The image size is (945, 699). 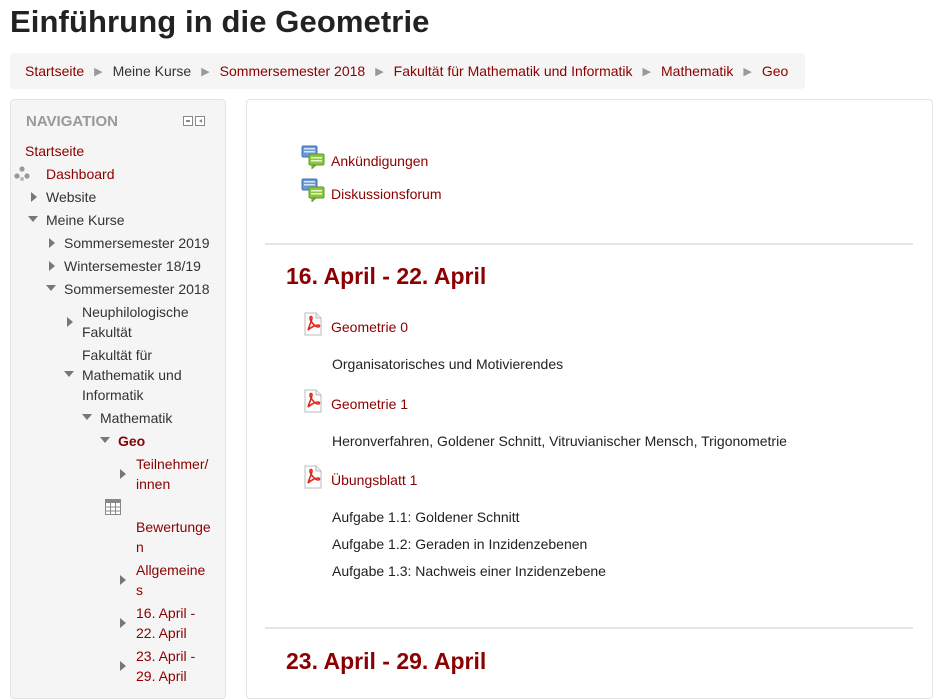 I want to click on nav-item-label: Informatik, so click(x=113, y=395).